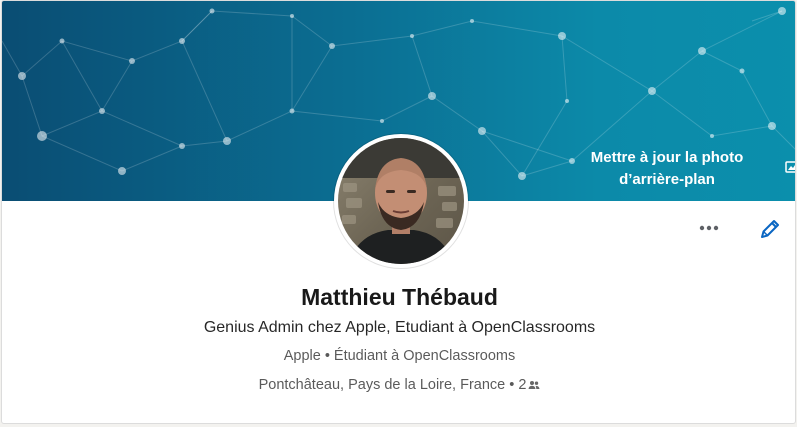 Image resolution: width=797 pixels, height=427 pixels. Describe the element at coordinates (399, 297) in the screenshot. I see `profile-name: Matthieu Thébaud` at that location.